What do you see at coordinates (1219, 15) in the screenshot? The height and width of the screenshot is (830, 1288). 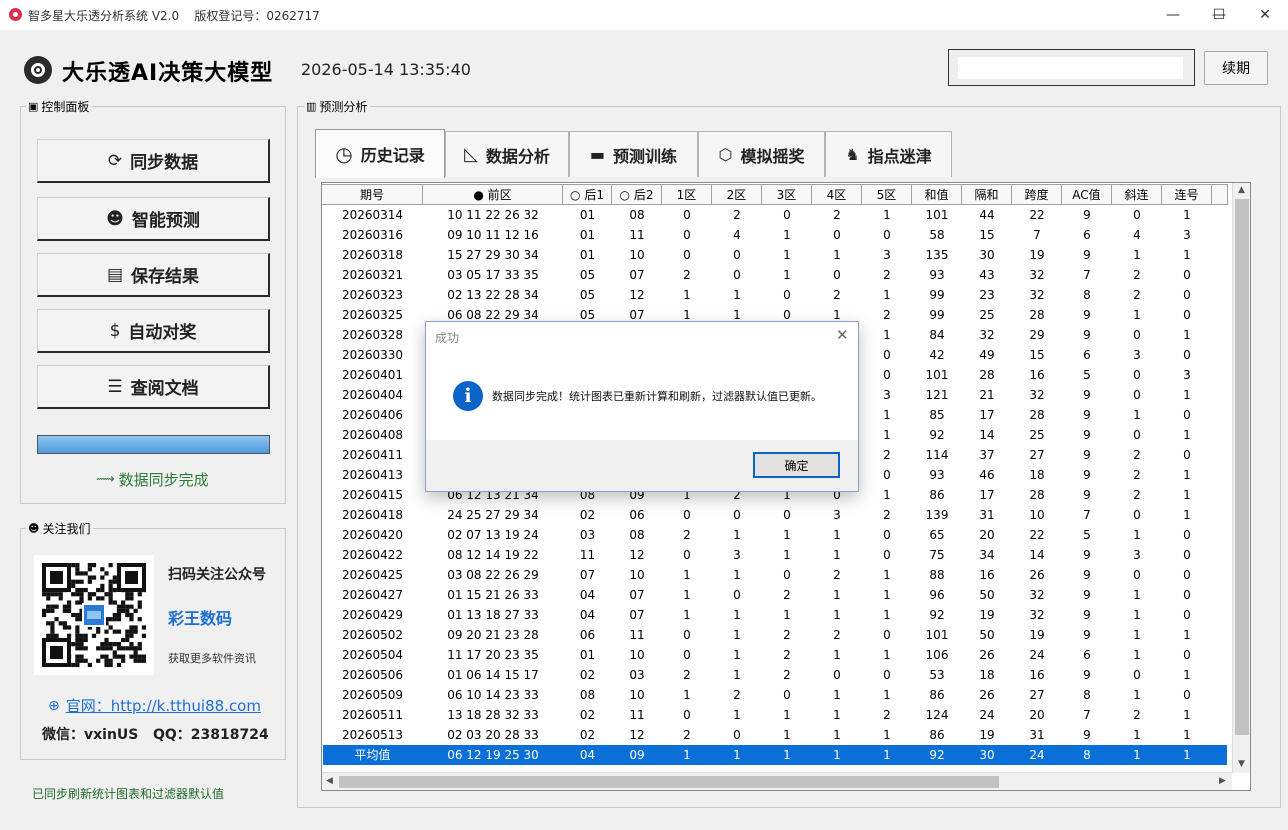 I see `maximize-button: ☐` at bounding box center [1219, 15].